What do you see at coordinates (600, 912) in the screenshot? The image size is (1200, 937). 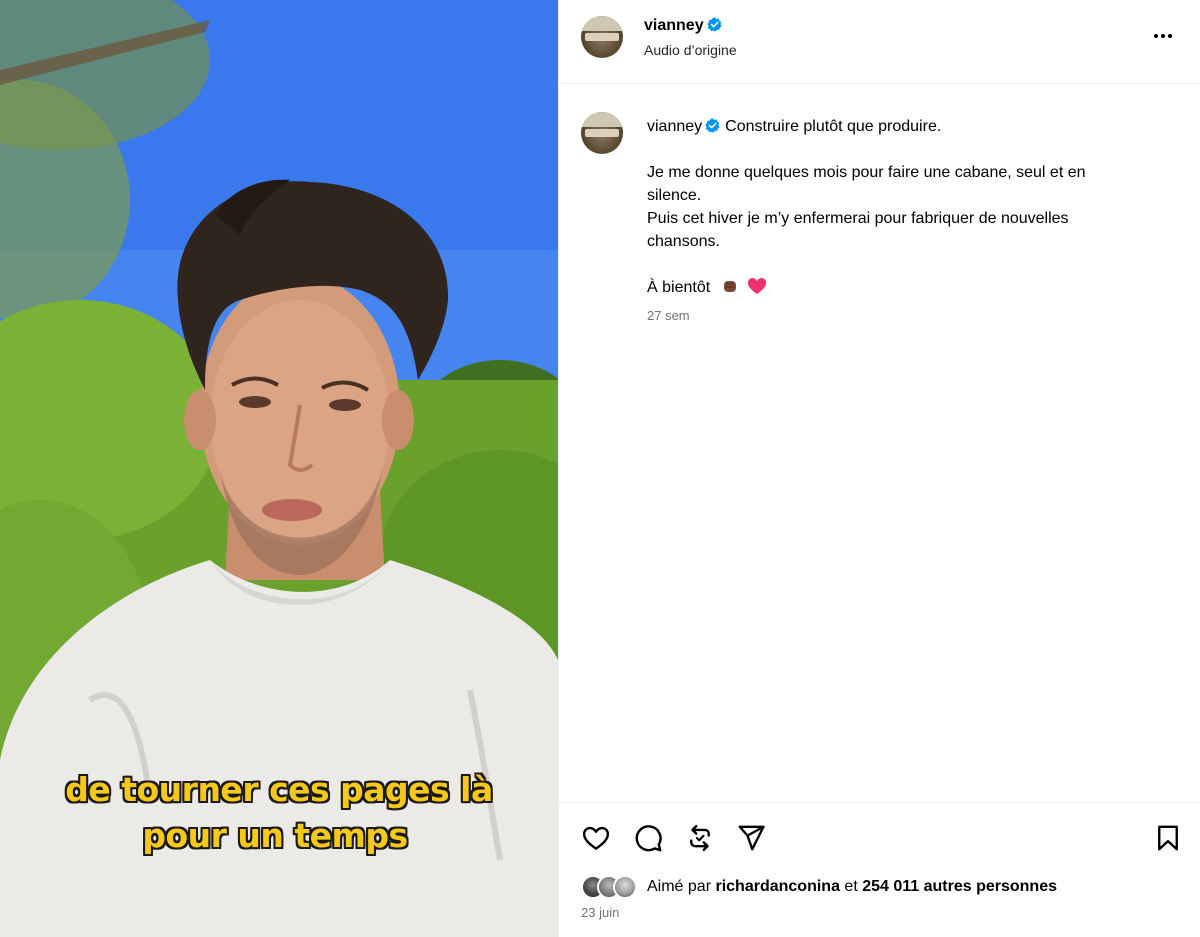 I see `post-date: 23 juin` at bounding box center [600, 912].